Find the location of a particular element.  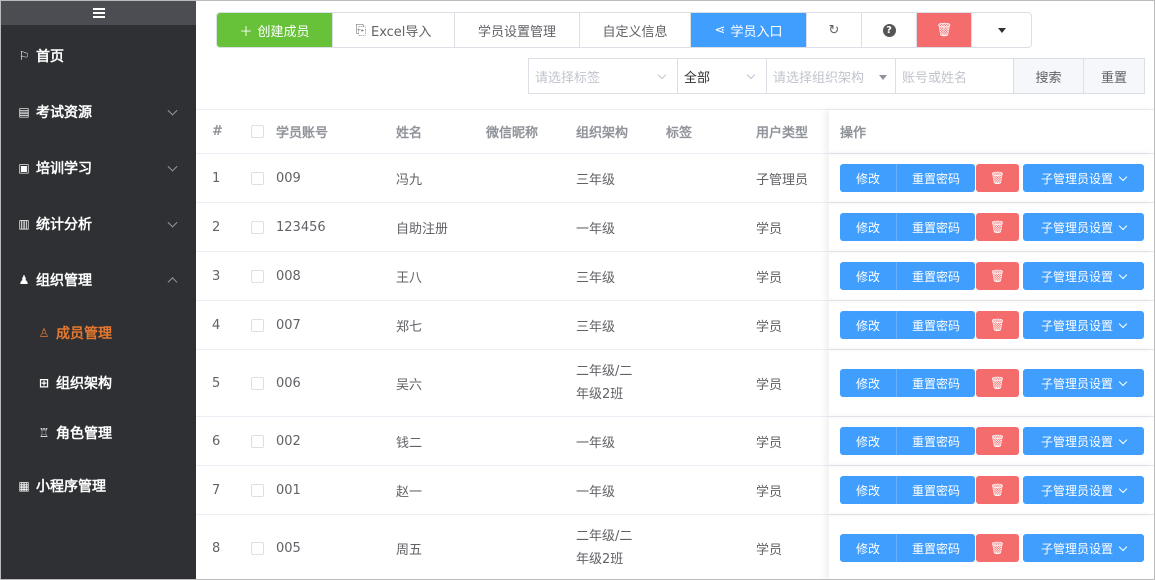

flag-icon: ⚐ is located at coordinates (24, 56).